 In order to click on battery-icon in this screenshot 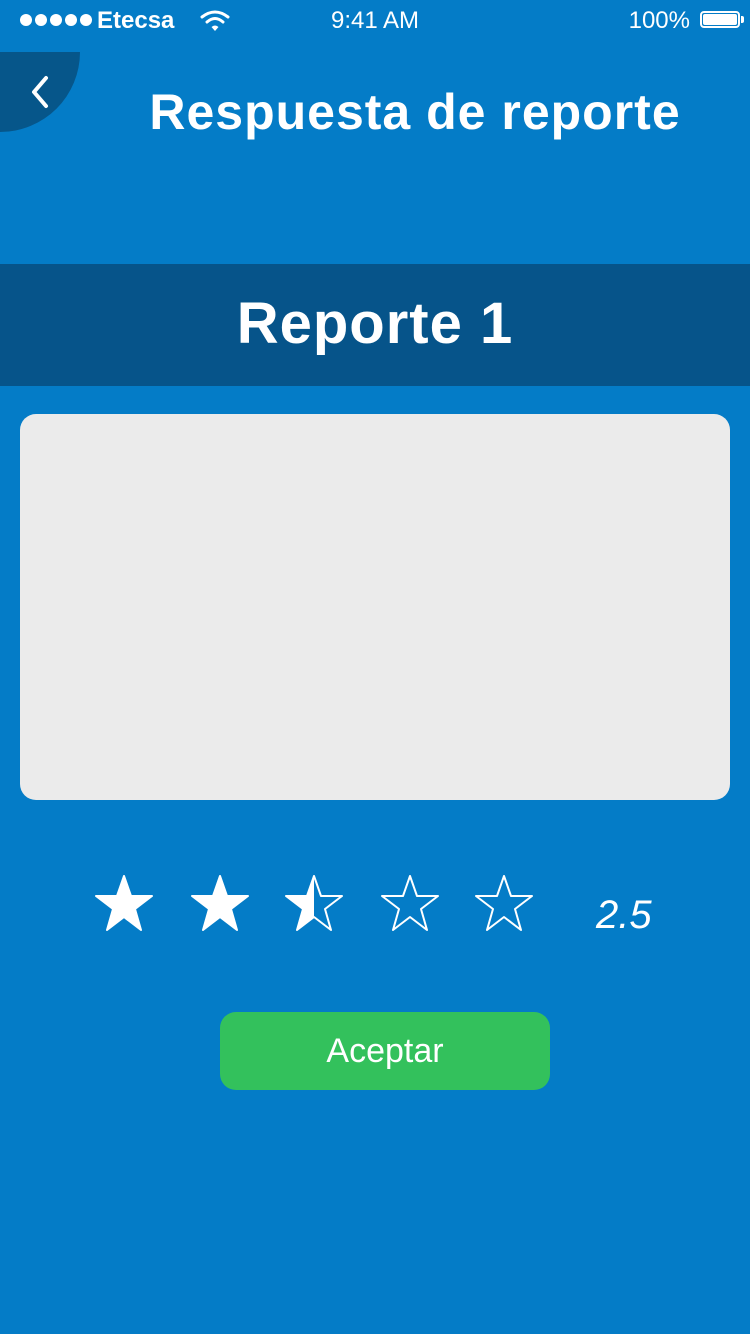, I will do `click(722, 19)`.